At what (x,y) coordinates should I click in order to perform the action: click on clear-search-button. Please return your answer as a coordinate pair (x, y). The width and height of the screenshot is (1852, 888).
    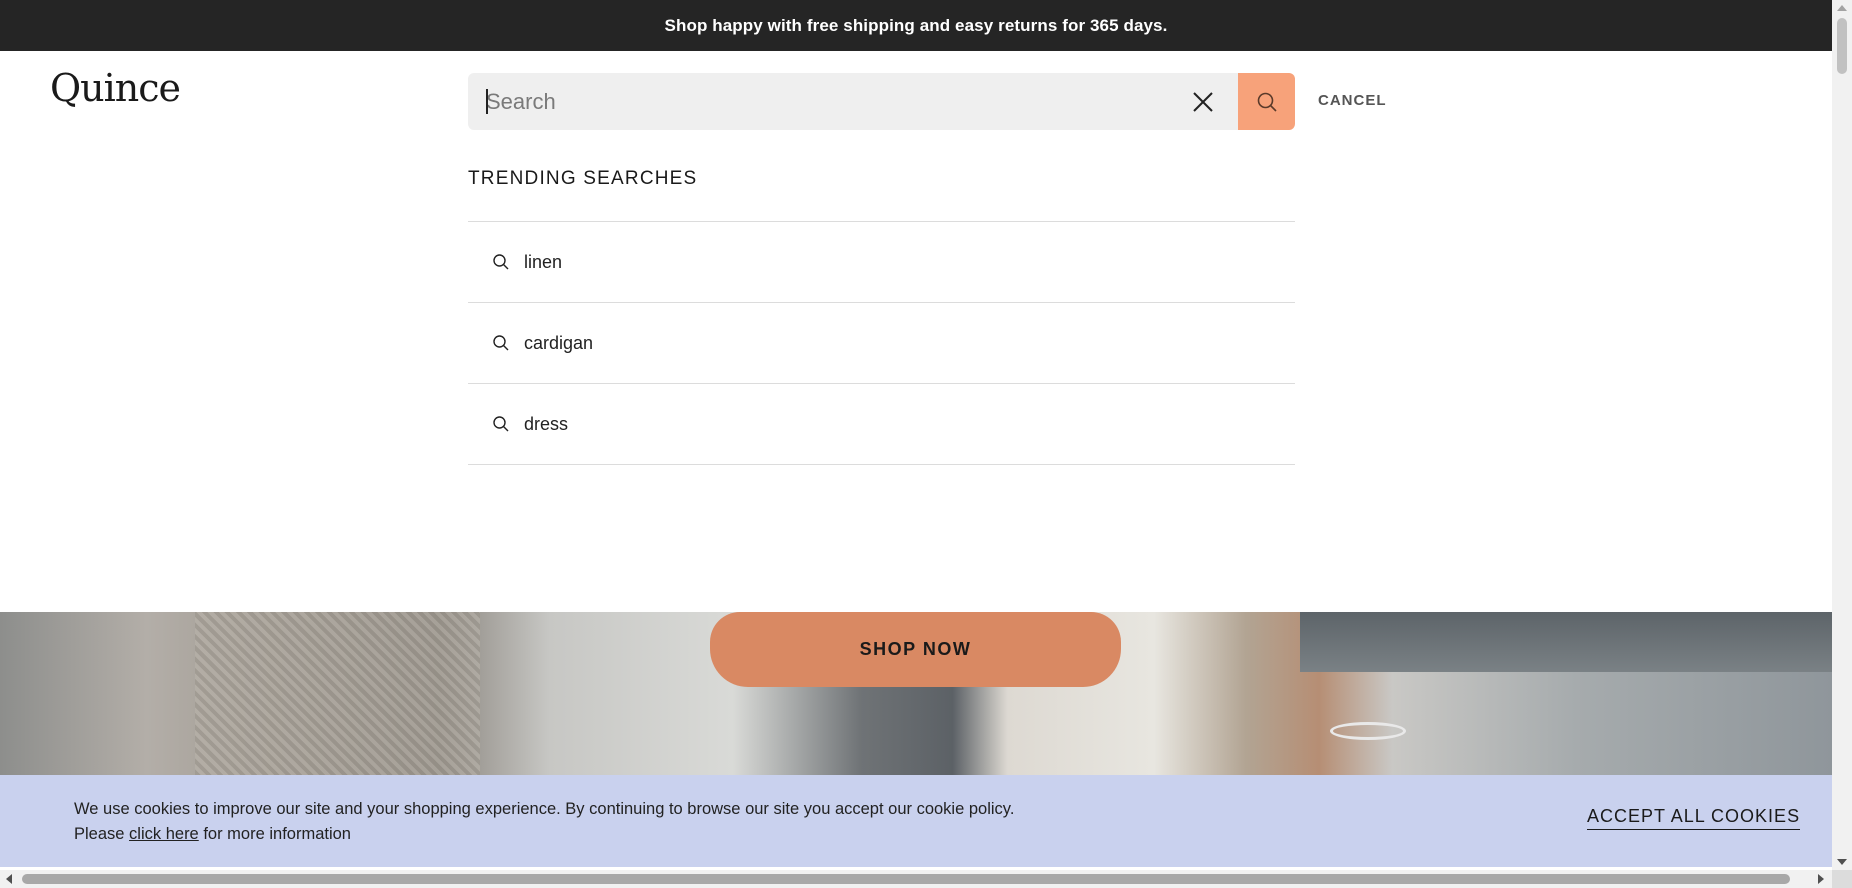
    Looking at the image, I should click on (1203, 102).